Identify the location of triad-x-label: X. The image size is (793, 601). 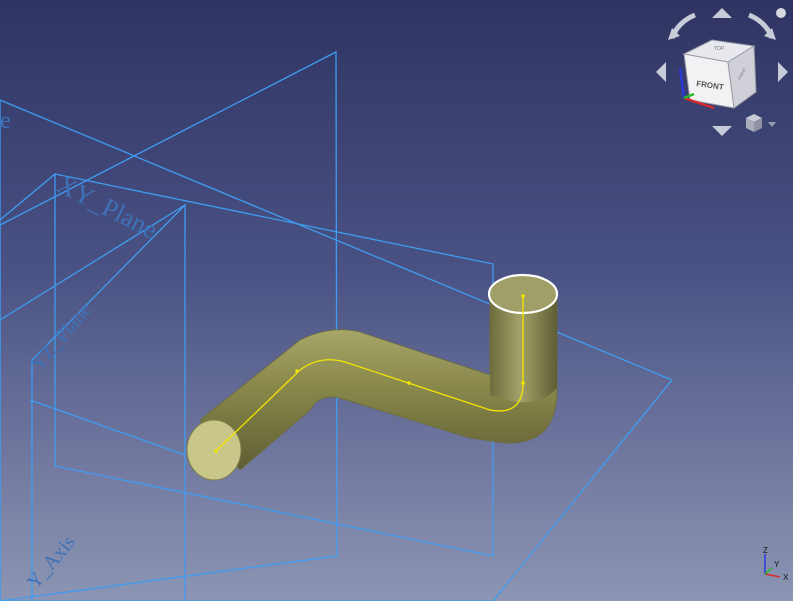
(786, 577).